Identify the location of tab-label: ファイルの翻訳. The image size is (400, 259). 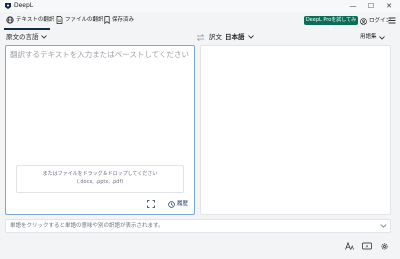
(84, 20).